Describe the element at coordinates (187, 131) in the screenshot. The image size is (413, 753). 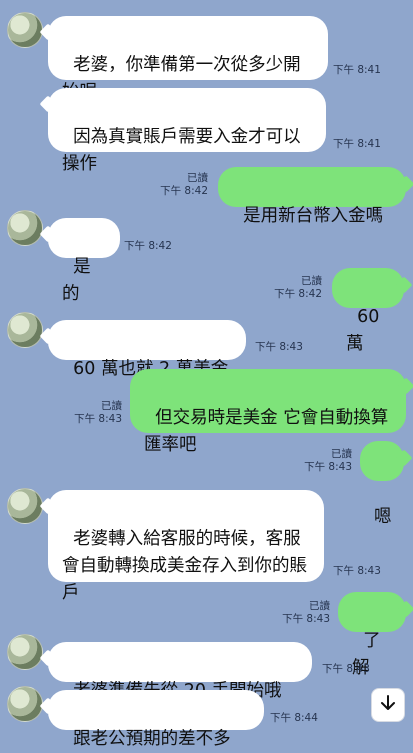
I see `message-bubble: 因為真實賬戶需要入金才可以操作` at that location.